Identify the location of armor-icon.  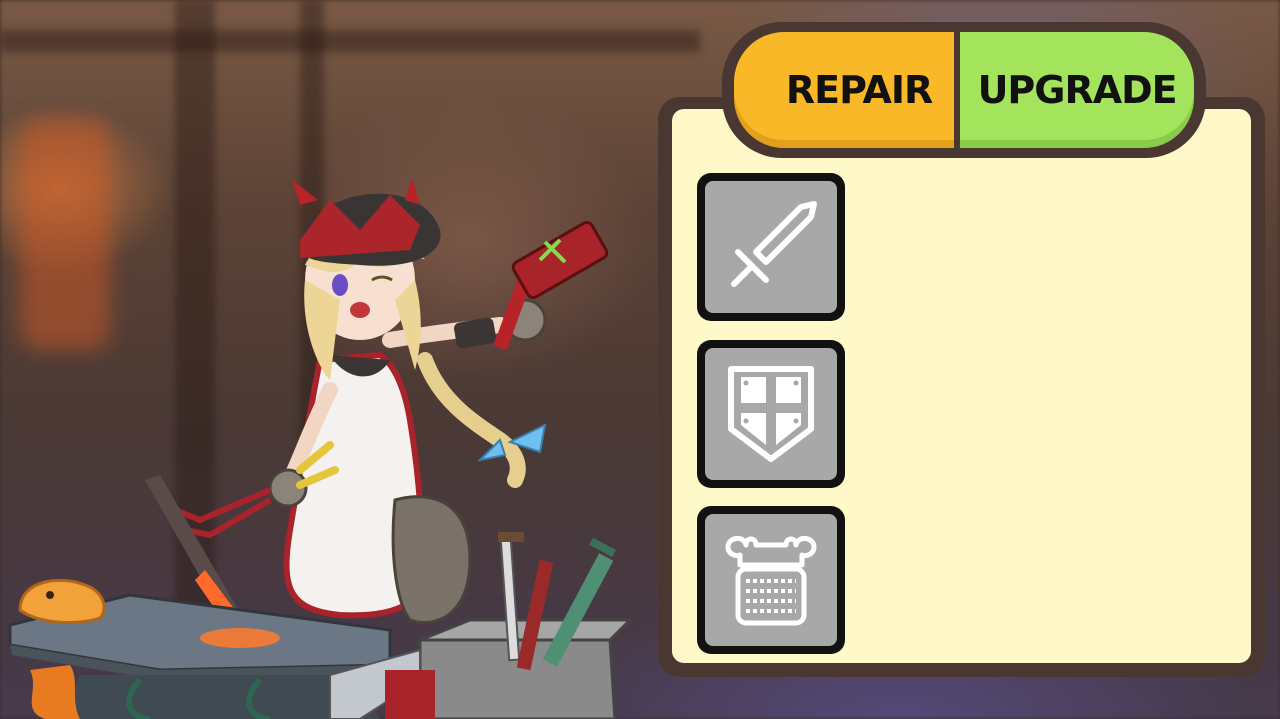
(771, 581).